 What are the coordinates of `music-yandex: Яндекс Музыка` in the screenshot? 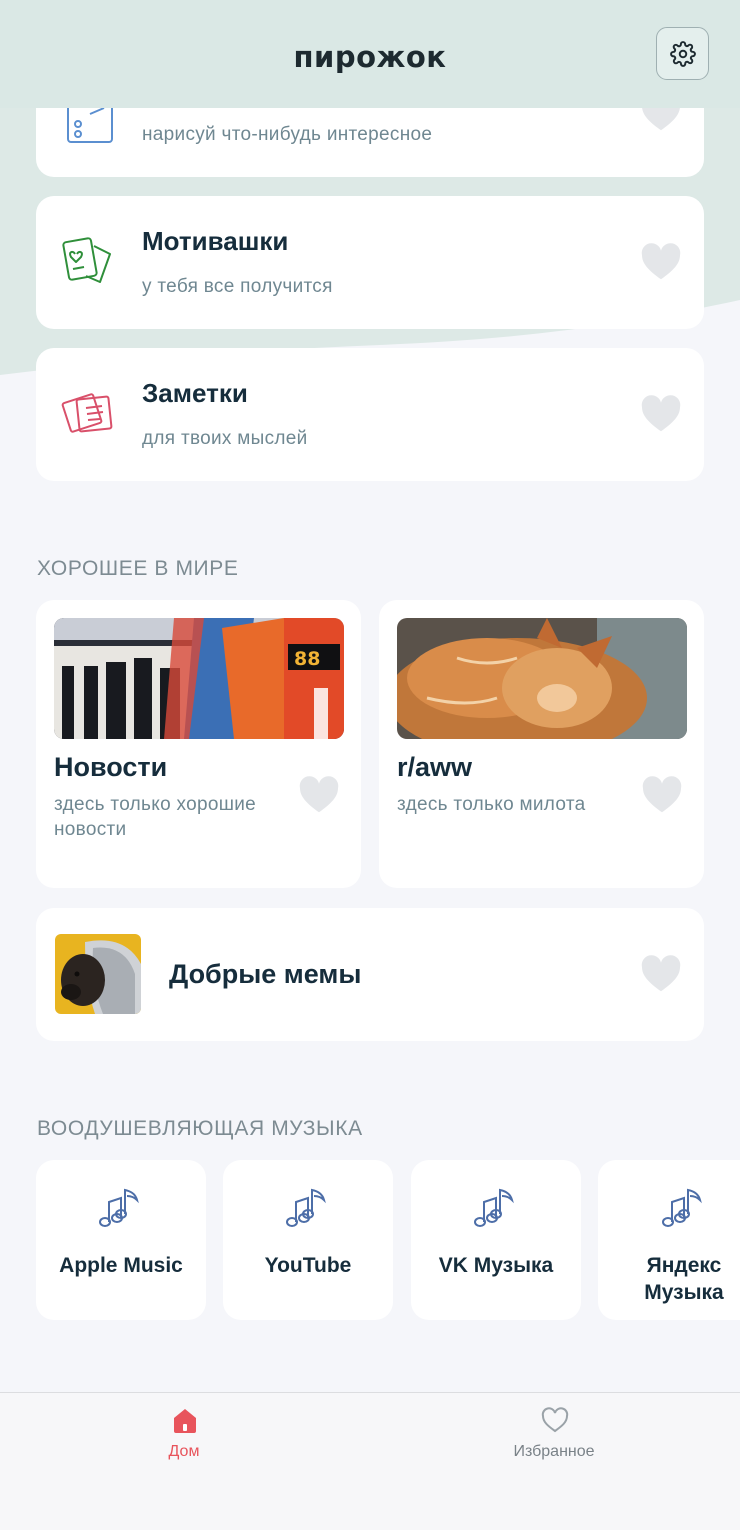 It's located at (669, 1240).